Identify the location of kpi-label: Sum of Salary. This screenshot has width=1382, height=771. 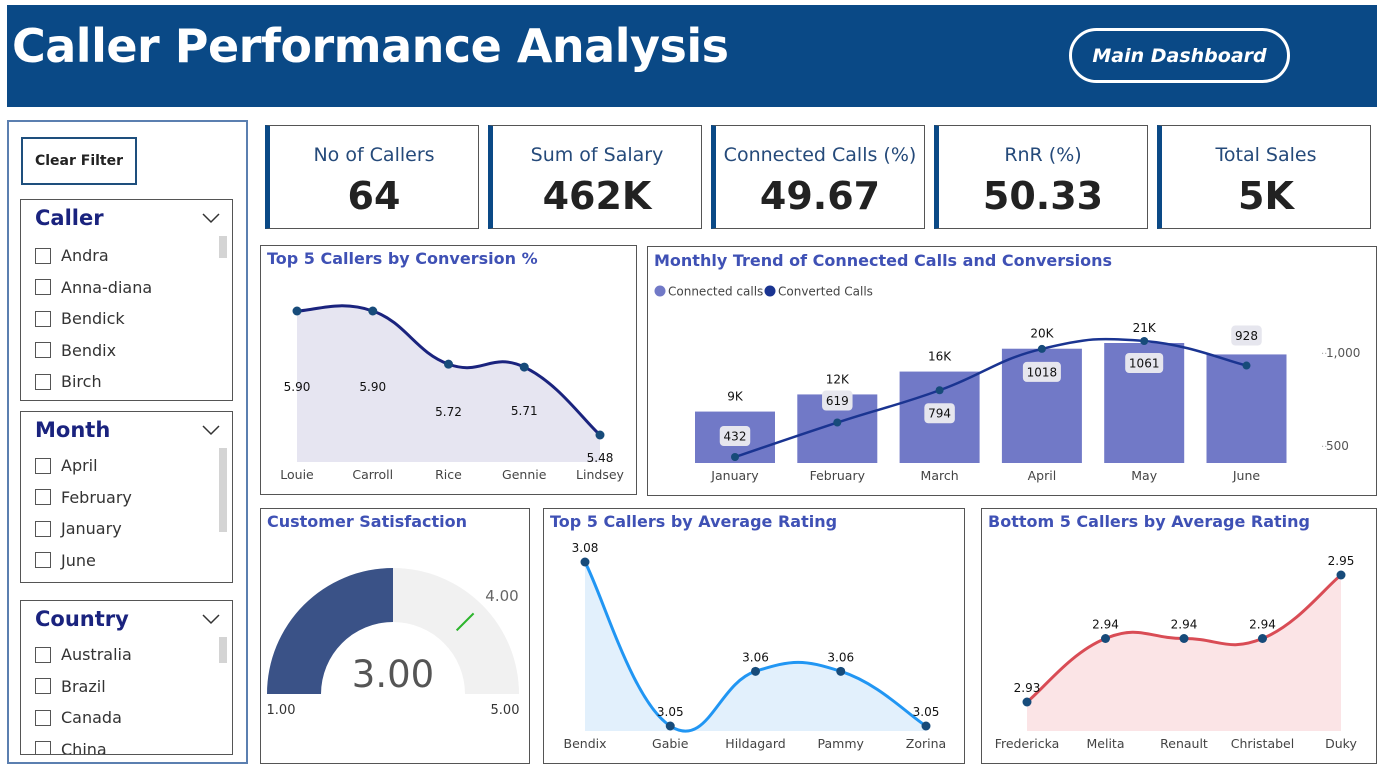
(597, 155).